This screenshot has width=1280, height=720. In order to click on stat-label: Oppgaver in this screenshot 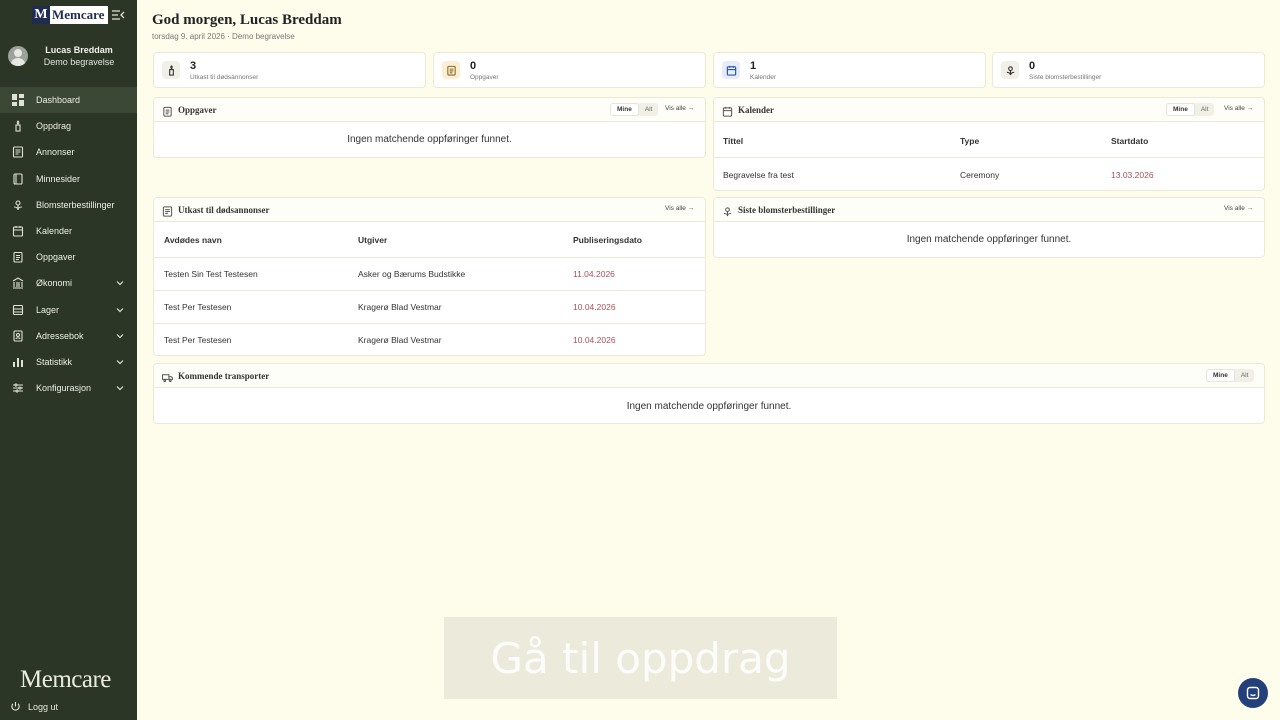, I will do `click(484, 77)`.